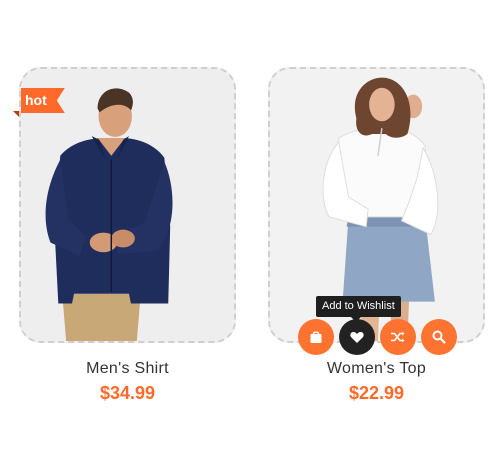 The image size is (500, 472). I want to click on shopping-bag-icon, so click(316, 337).